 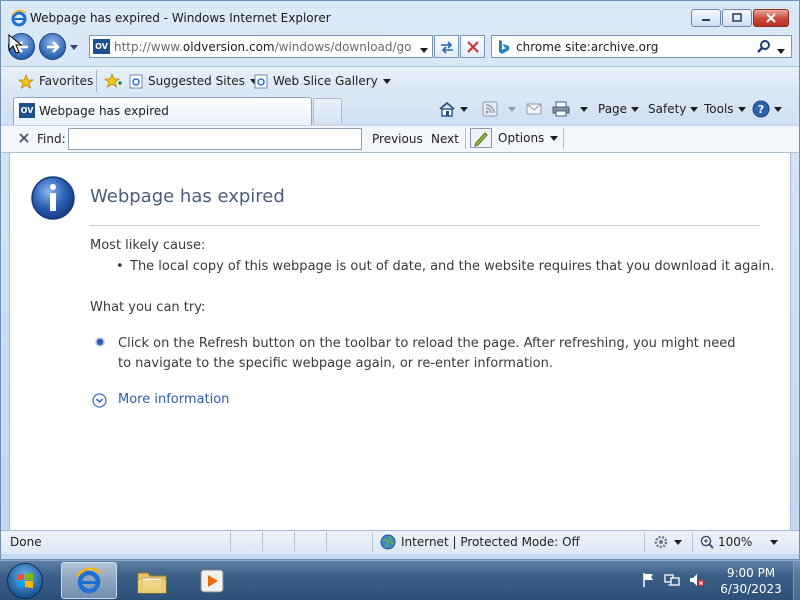 I want to click on zoom-label: 100%, so click(x=735, y=542).